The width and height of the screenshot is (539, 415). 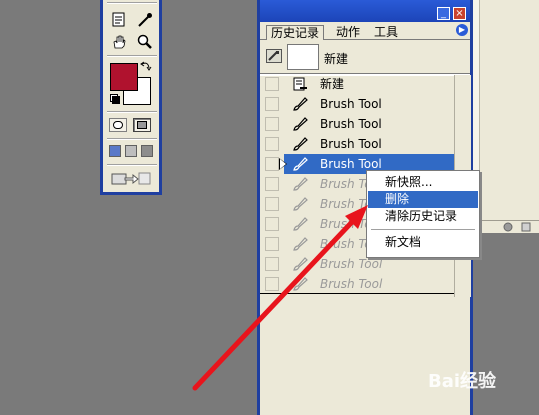 What do you see at coordinates (365, 31) in the screenshot?
I see `panel-tabs: 历史记录 动作 工具` at bounding box center [365, 31].